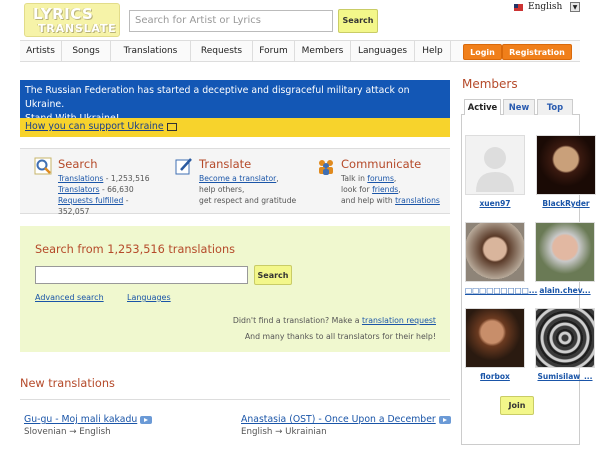 The image size is (600, 450). I want to click on translate-line3: get respect and gratitude, so click(248, 200).